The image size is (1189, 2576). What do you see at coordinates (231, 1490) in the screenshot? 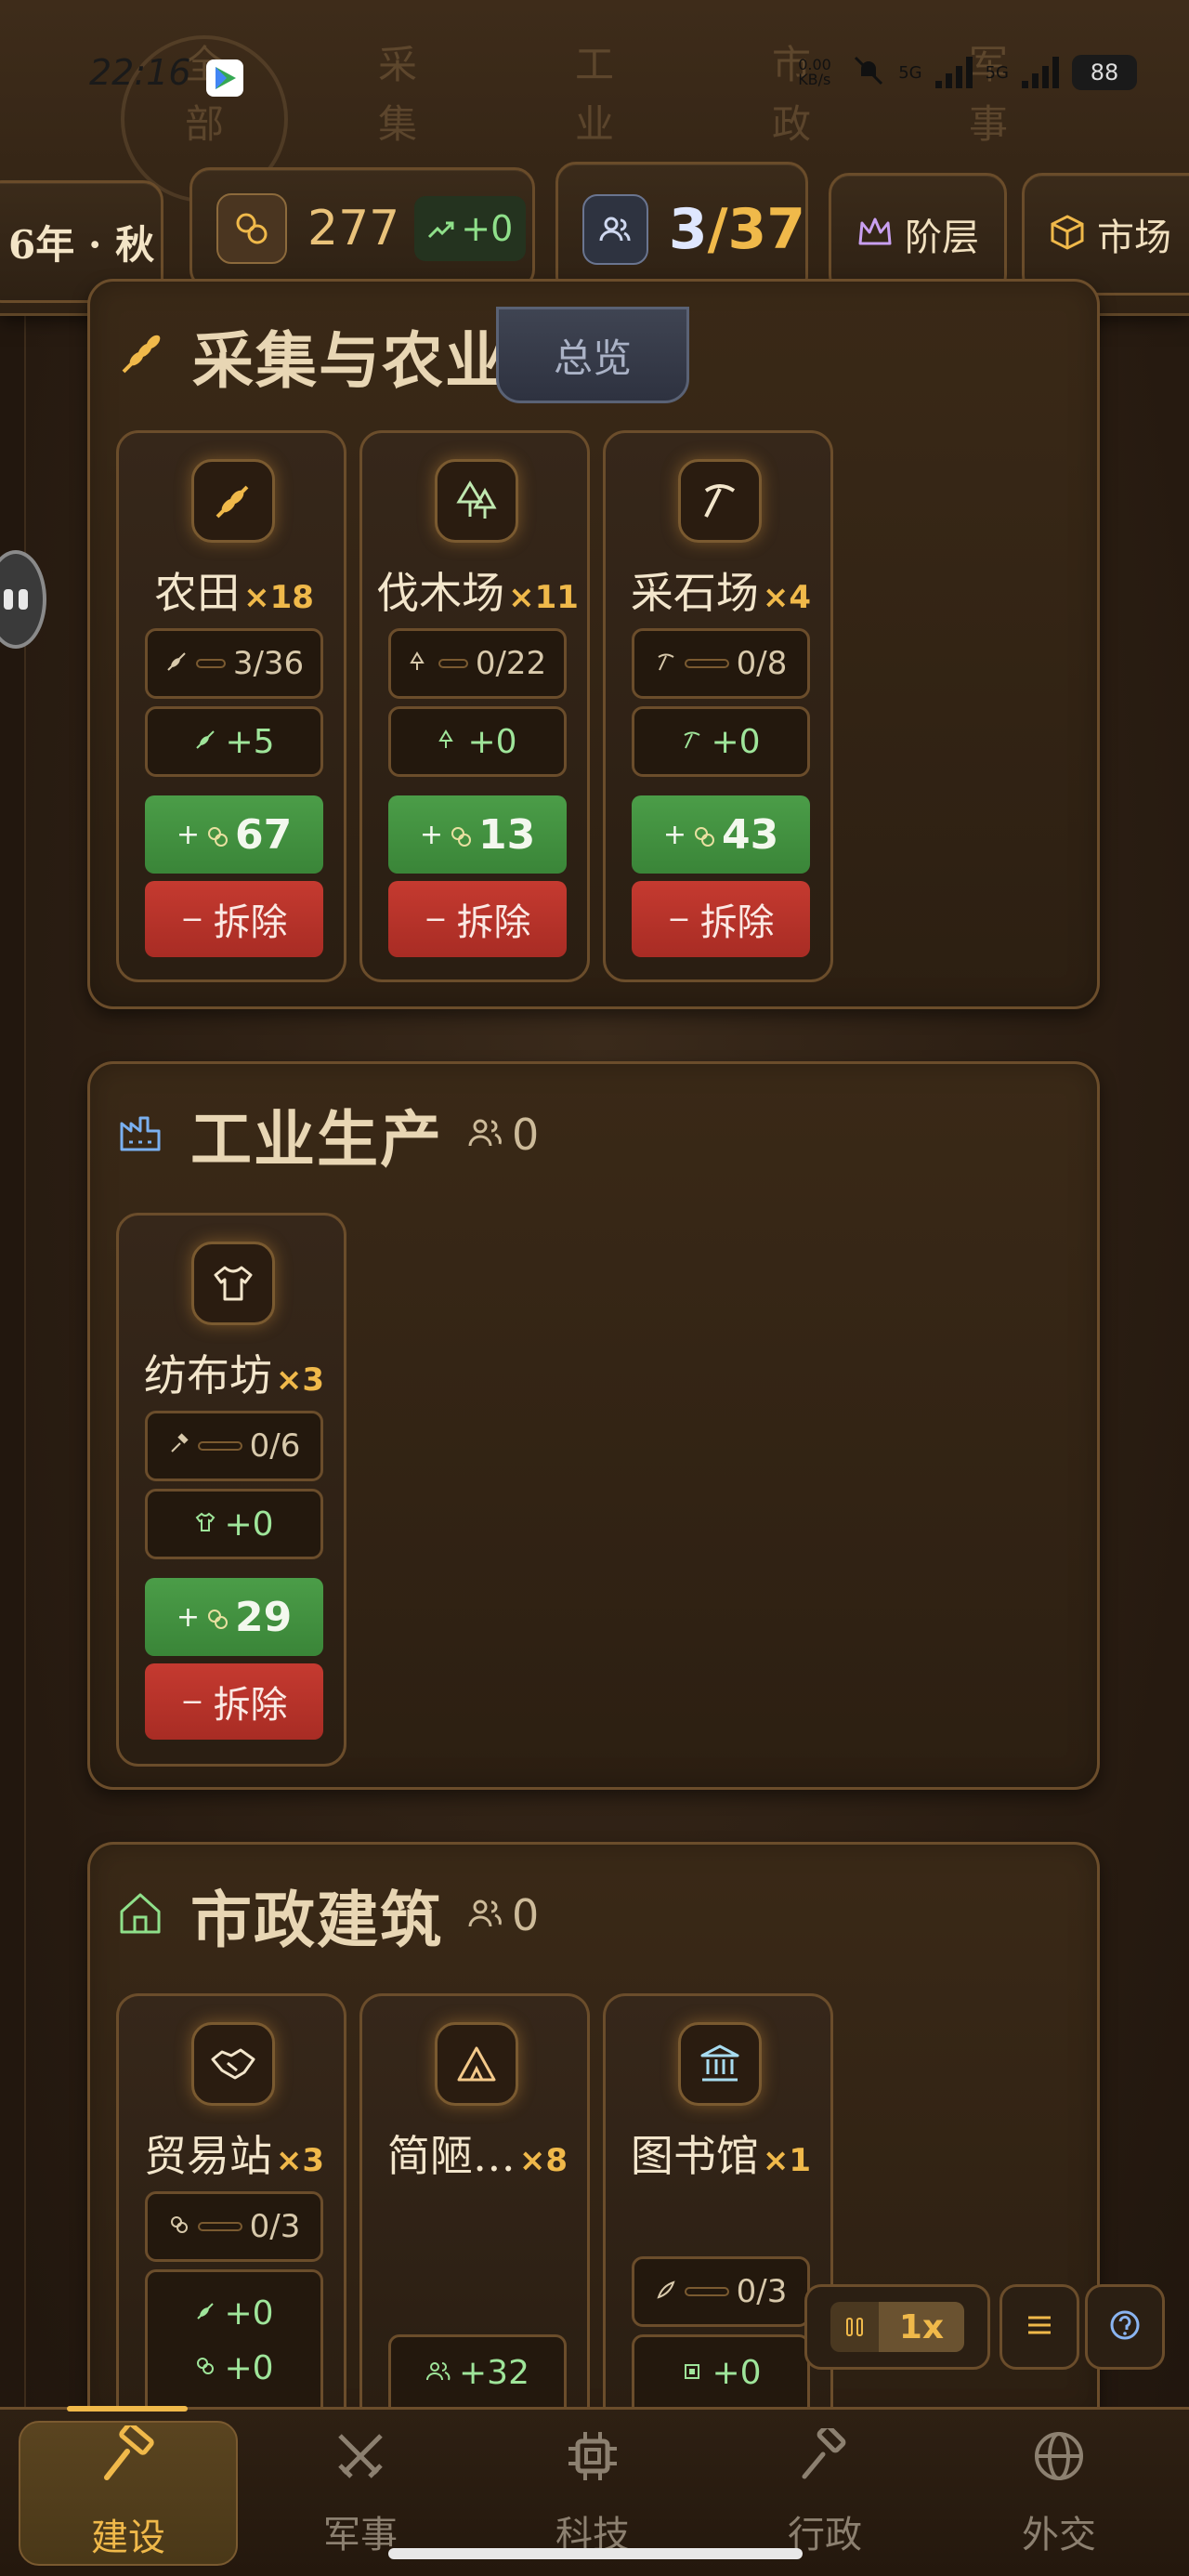
I see `building-card-weaving-mill: 纺布坊 ×3 0/6 +0 + 29 − 拆除` at bounding box center [231, 1490].